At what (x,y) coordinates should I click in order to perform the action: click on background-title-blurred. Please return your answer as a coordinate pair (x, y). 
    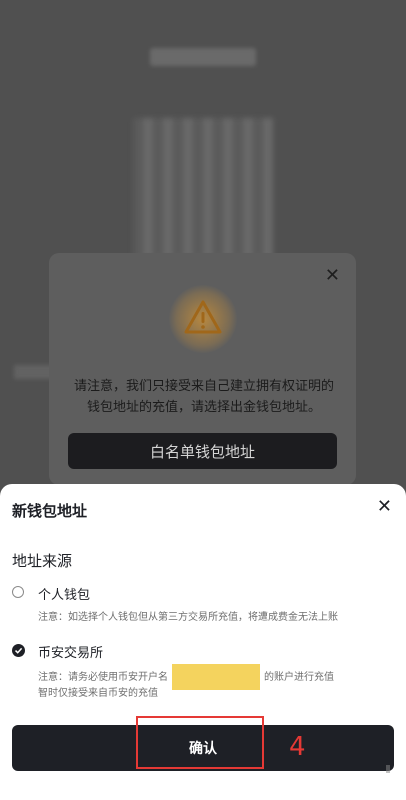
    Looking at the image, I should click on (203, 57).